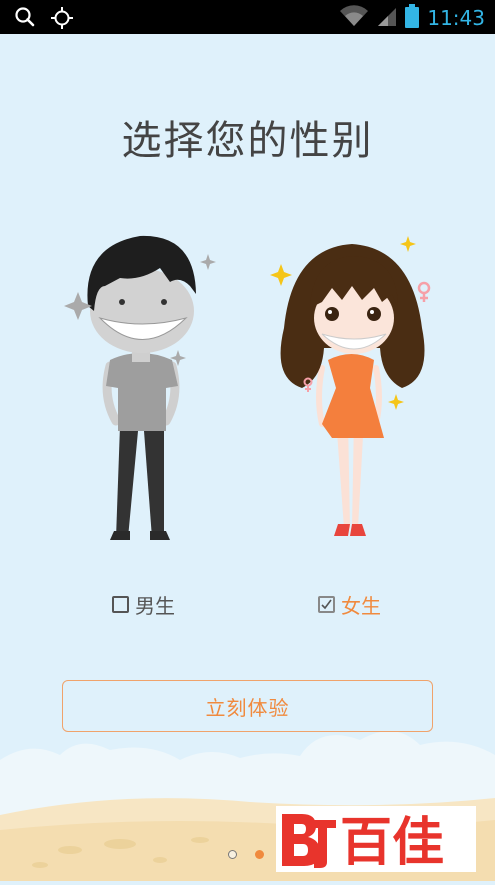 The height and width of the screenshot is (885, 495). What do you see at coordinates (44, 20) in the screenshot?
I see `status-left-icons` at bounding box center [44, 20].